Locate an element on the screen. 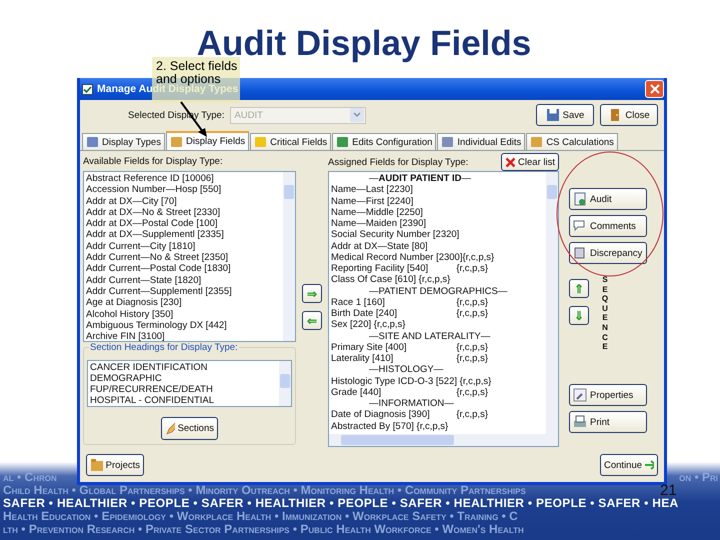  printer-icon is located at coordinates (580, 422).